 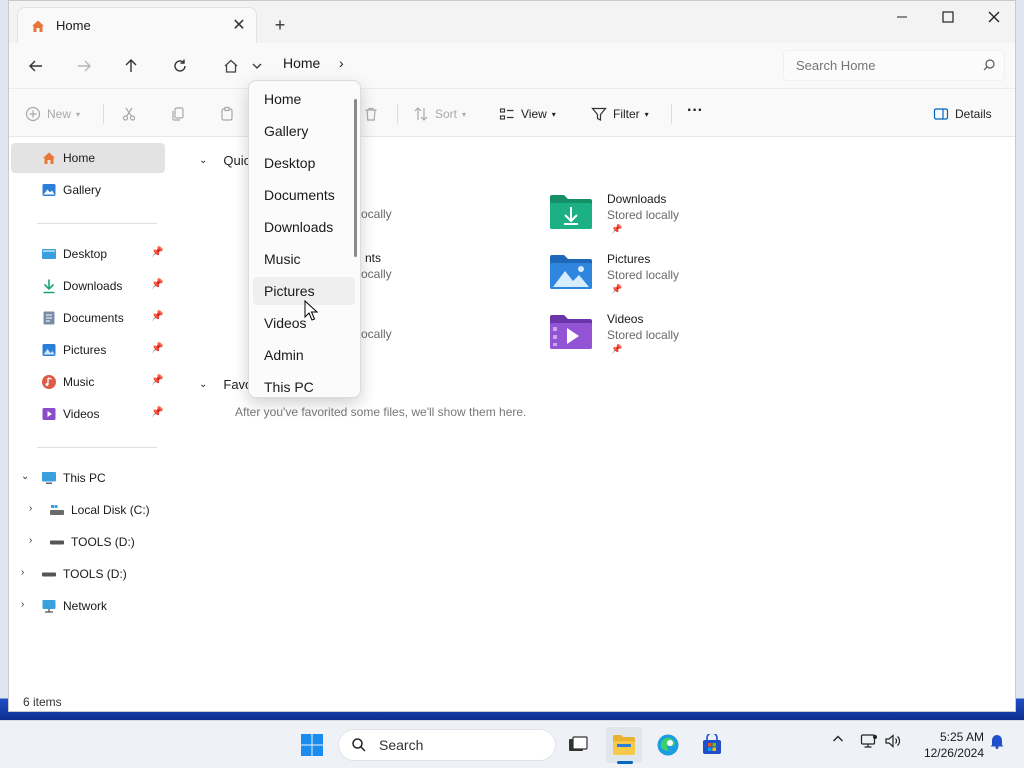 I want to click on microsoft-store-button, so click(x=712, y=745).